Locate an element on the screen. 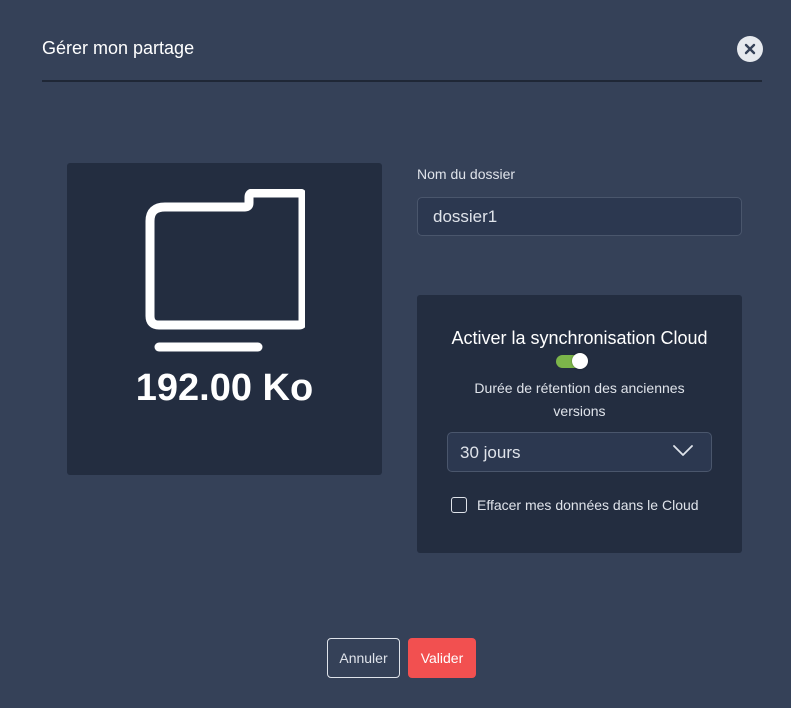 This screenshot has height=708, width=791. folder-icon is located at coordinates (225, 270).